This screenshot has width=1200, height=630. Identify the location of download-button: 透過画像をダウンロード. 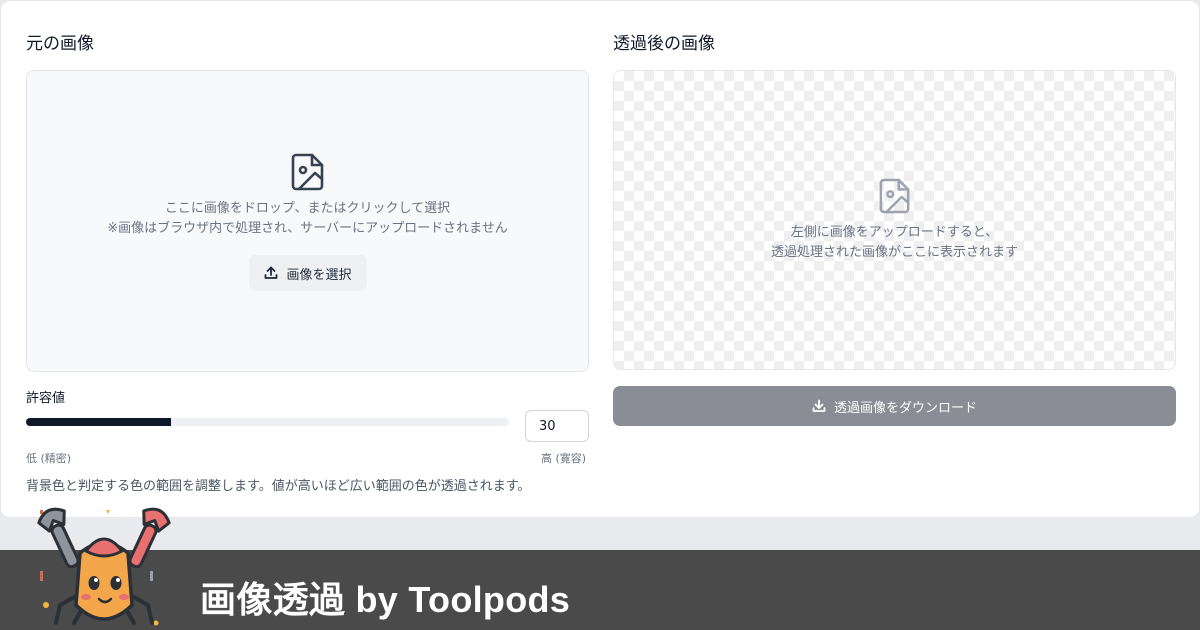
(894, 406).